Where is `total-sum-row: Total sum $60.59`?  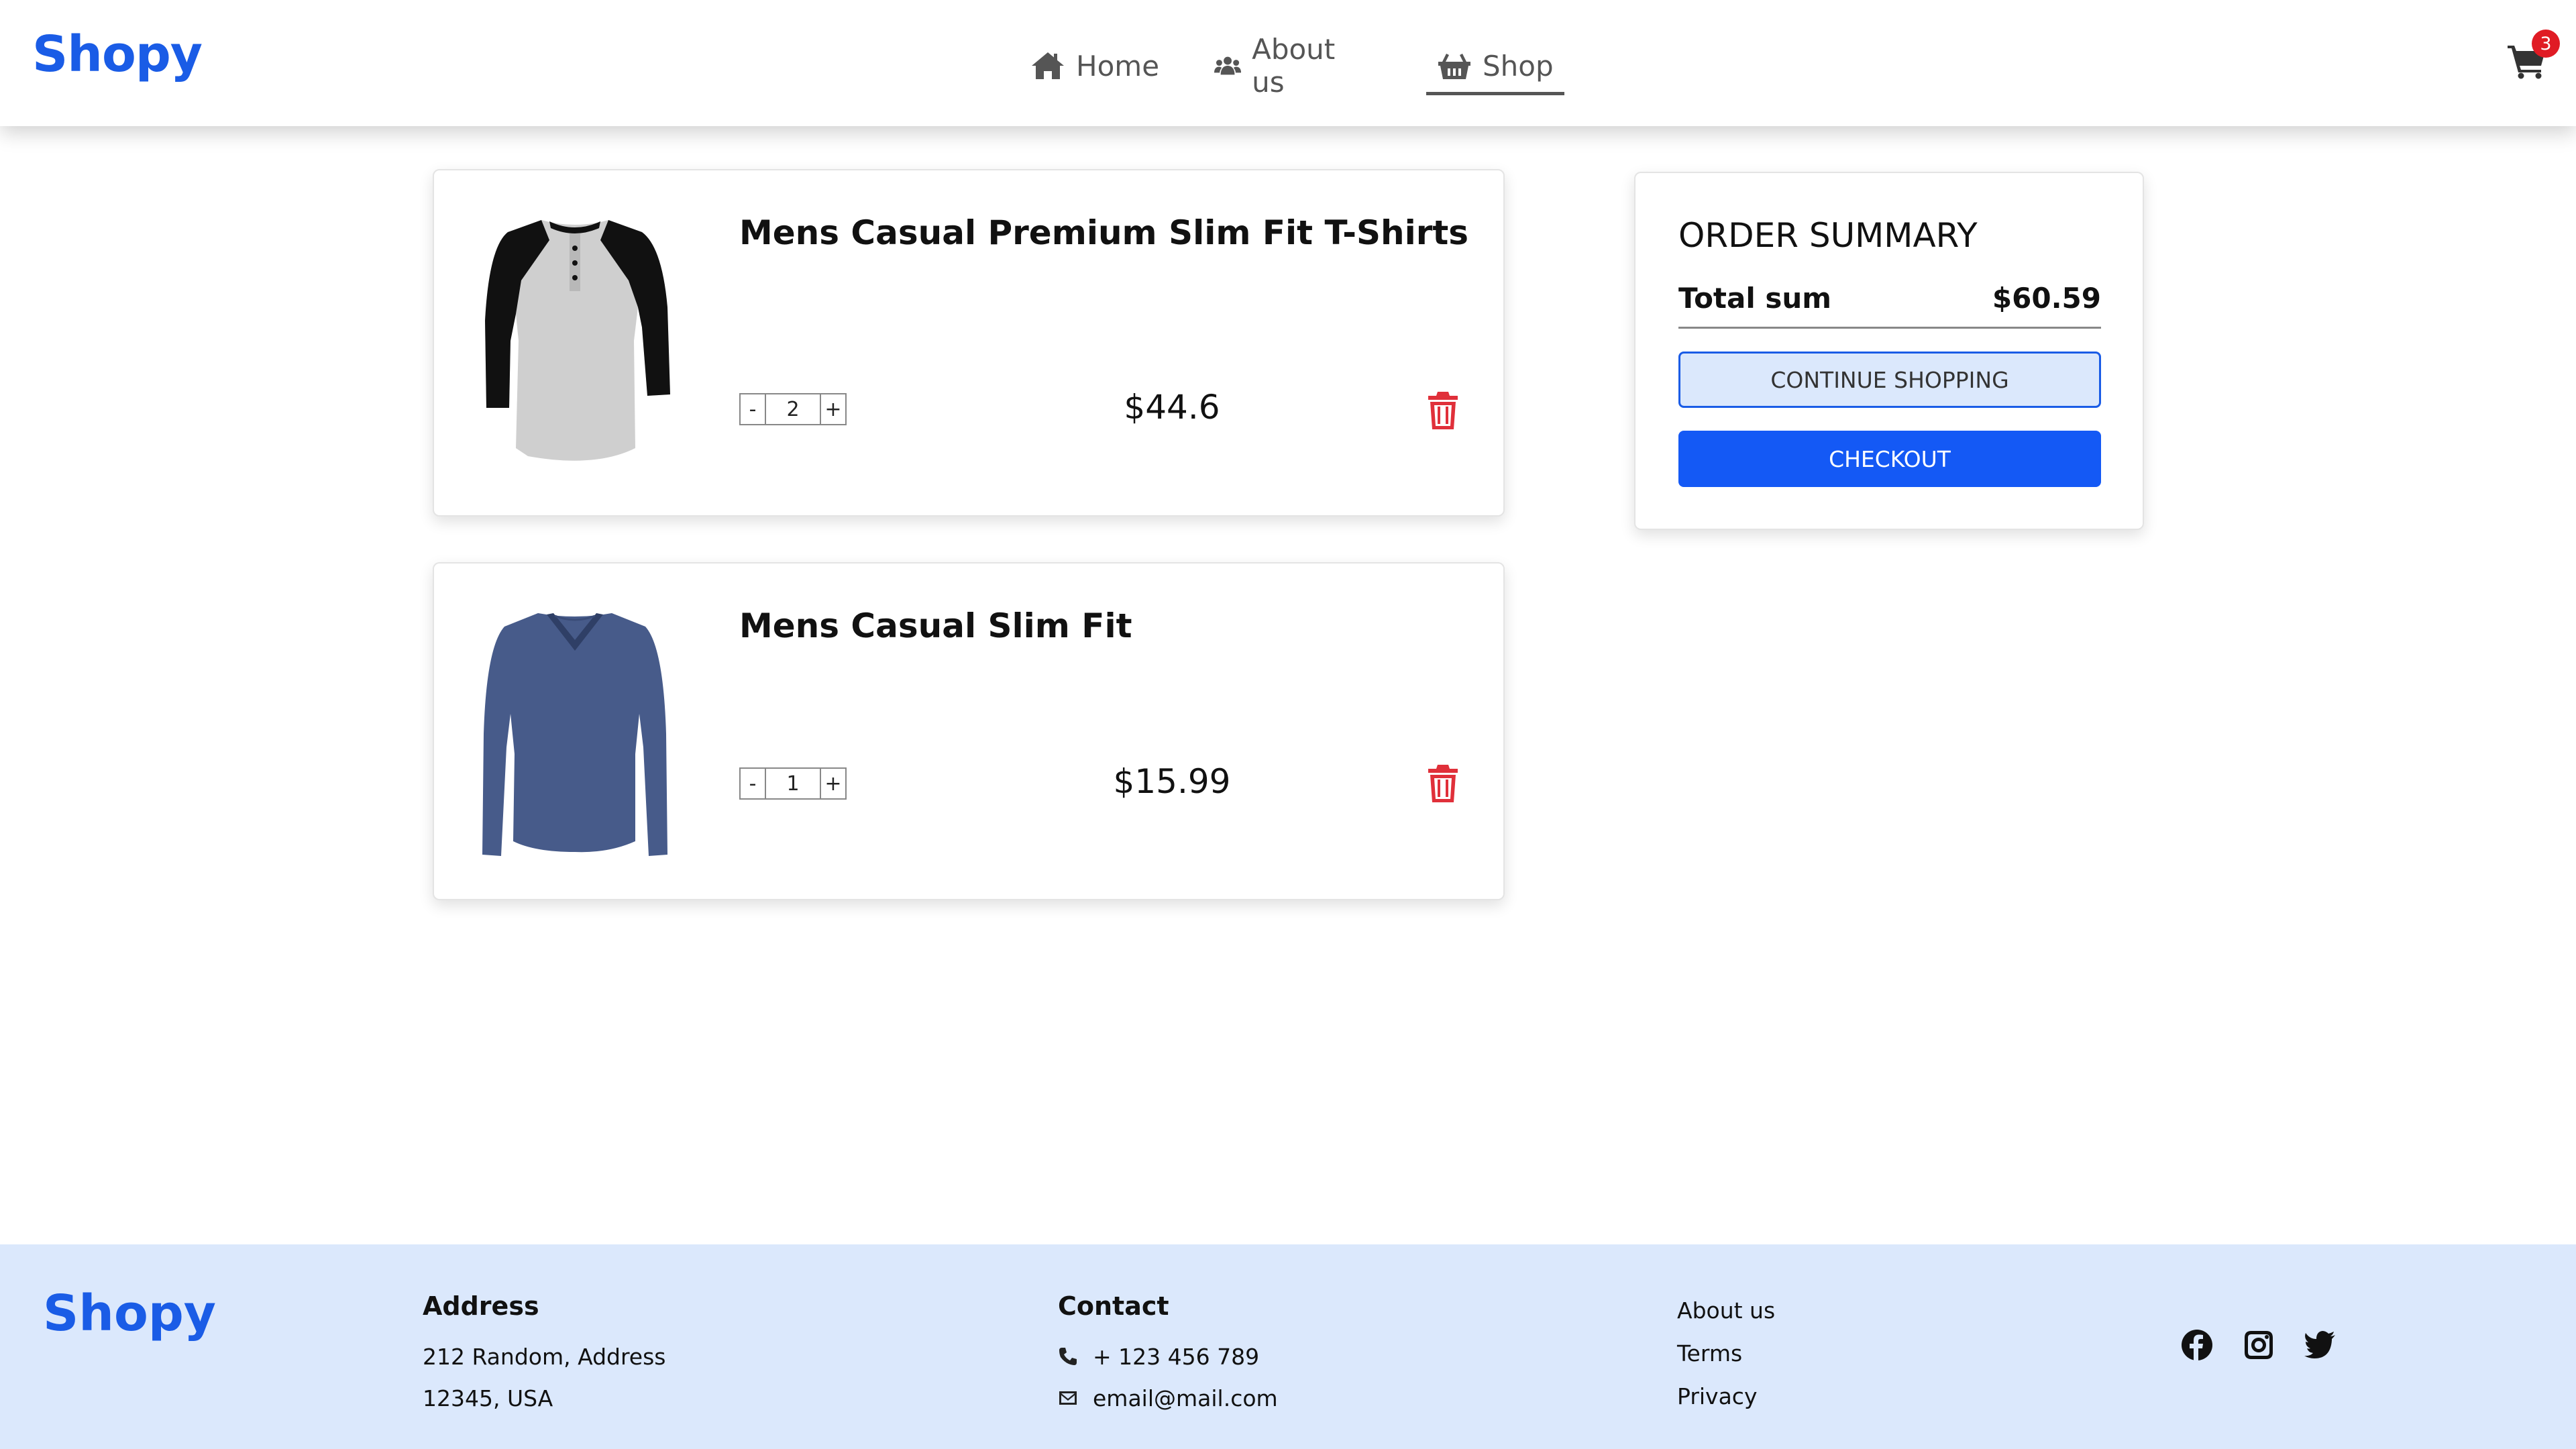
total-sum-row: Total sum $60.59 is located at coordinates (1889, 305).